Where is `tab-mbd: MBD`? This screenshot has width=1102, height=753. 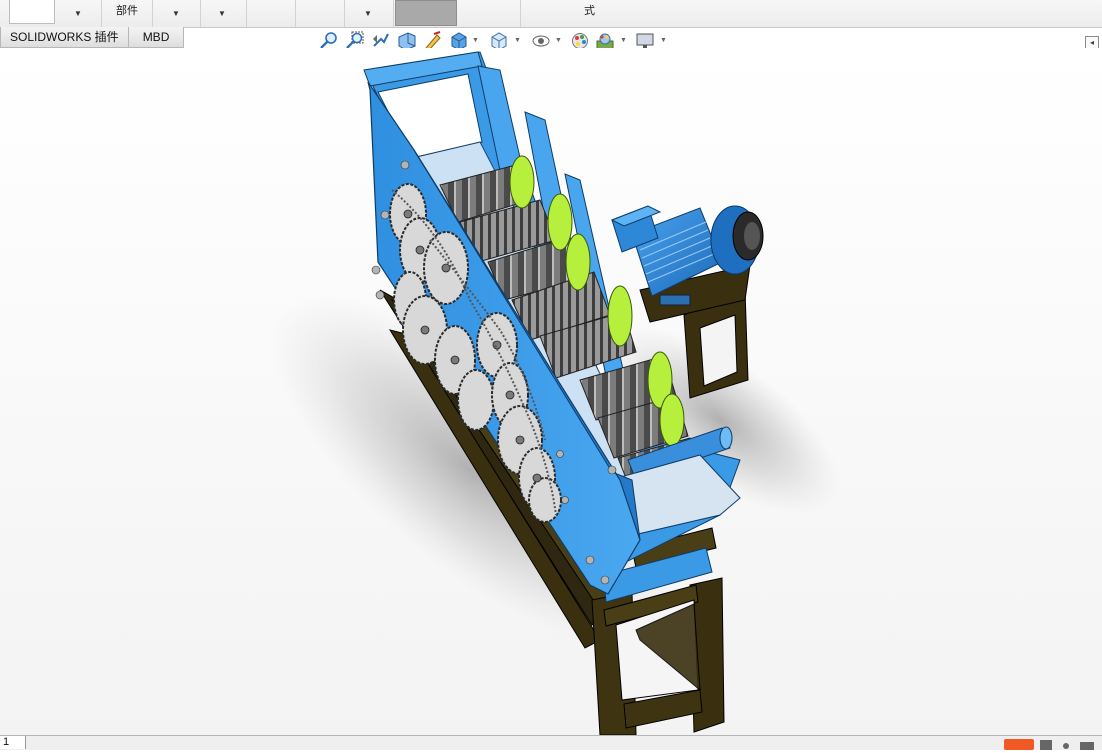 tab-mbd: MBD is located at coordinates (156, 37).